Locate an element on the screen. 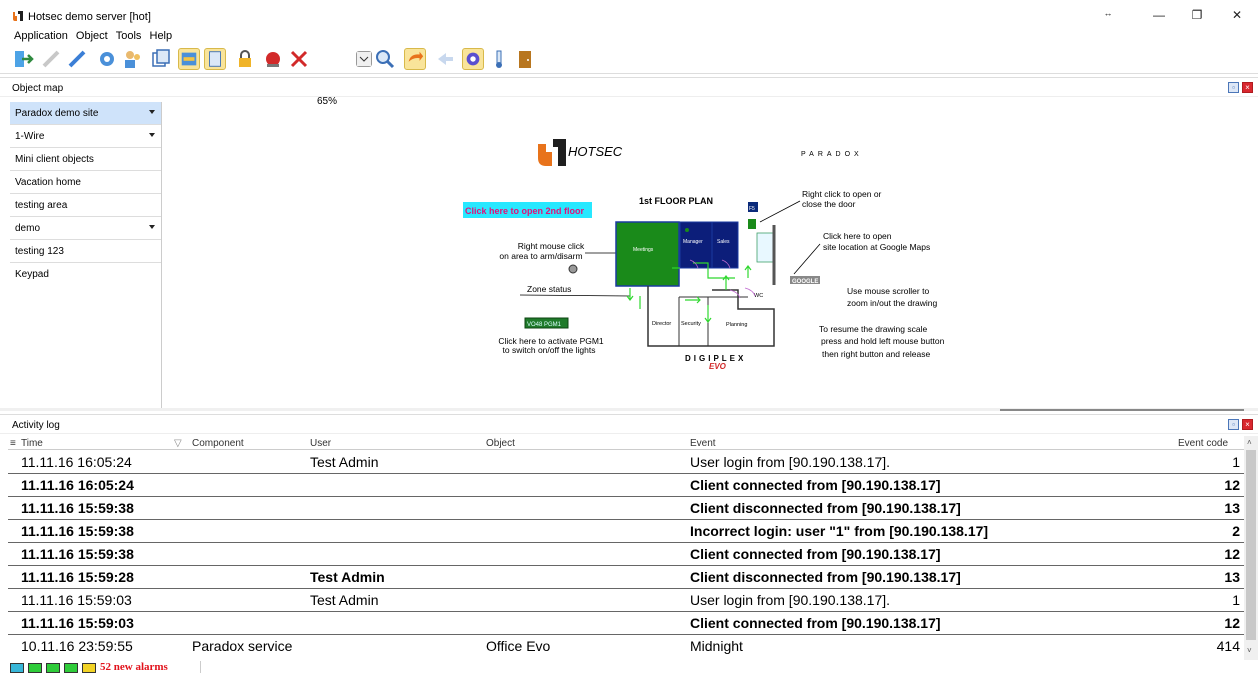 Image resolution: width=1258 pixels, height=673 pixels. cell-time: 11.11.16 15:59:03 is located at coordinates (77, 623).